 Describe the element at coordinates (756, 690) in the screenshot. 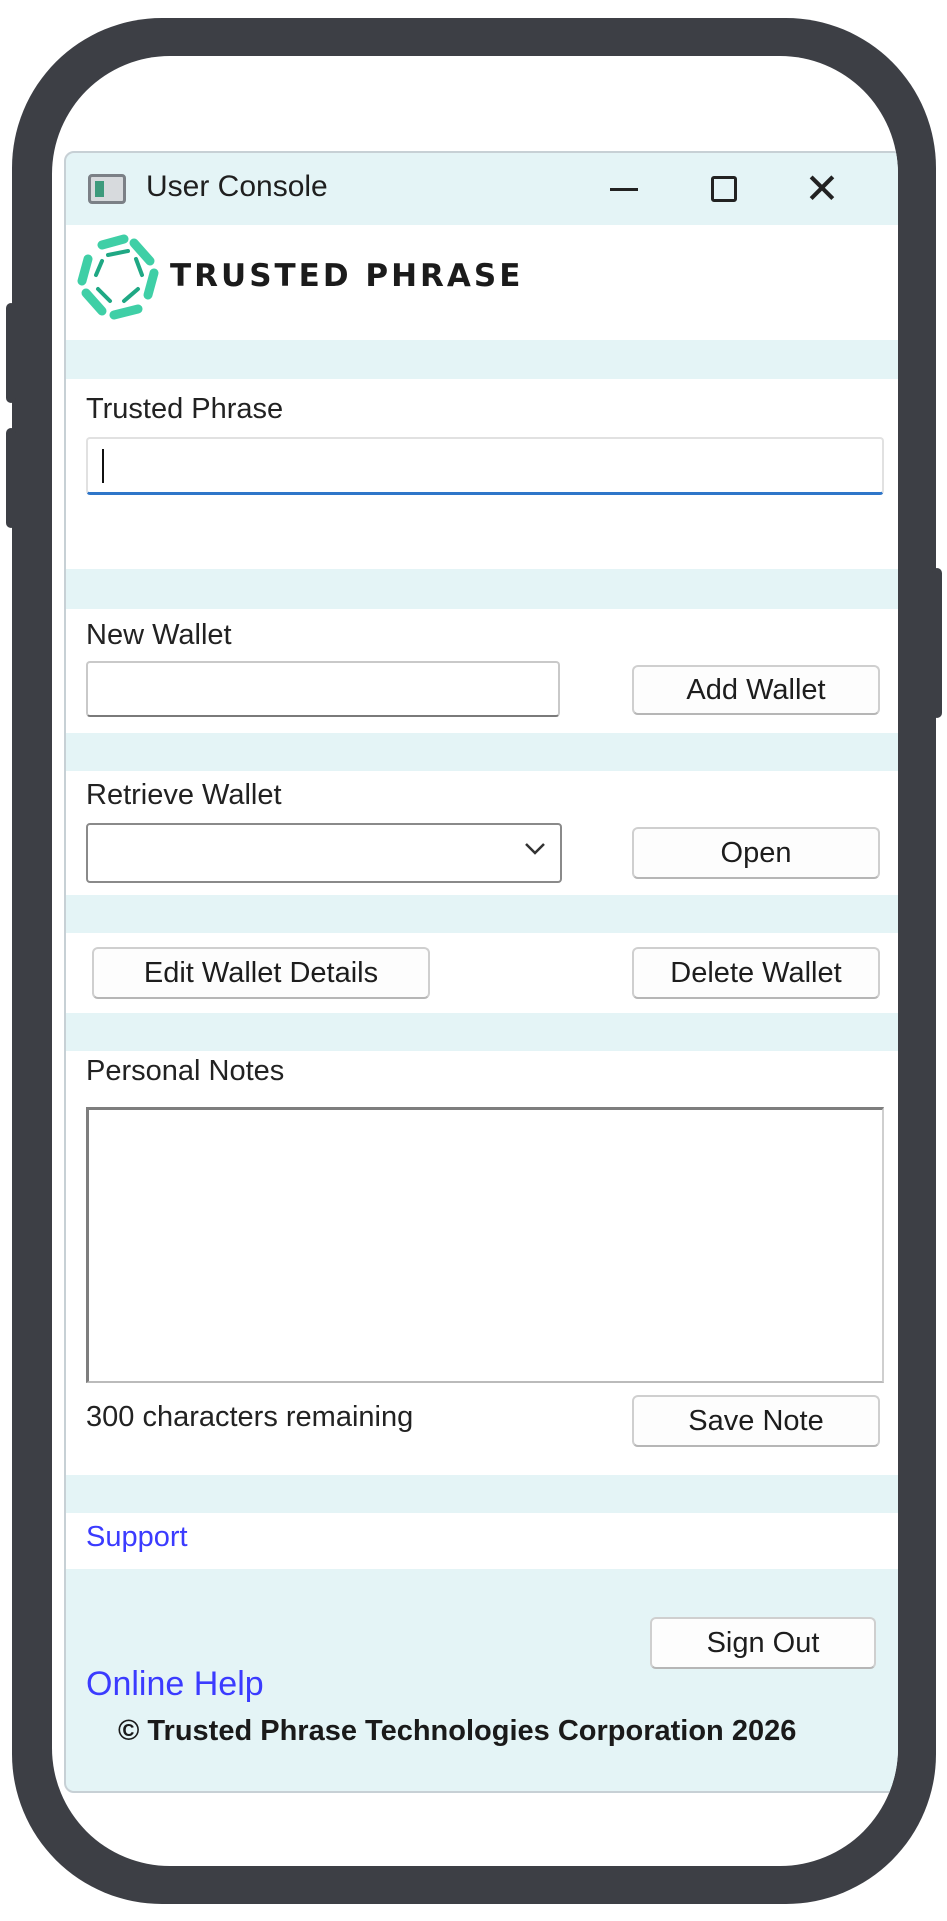

I see `add-wallet-button: Add Wallet` at that location.